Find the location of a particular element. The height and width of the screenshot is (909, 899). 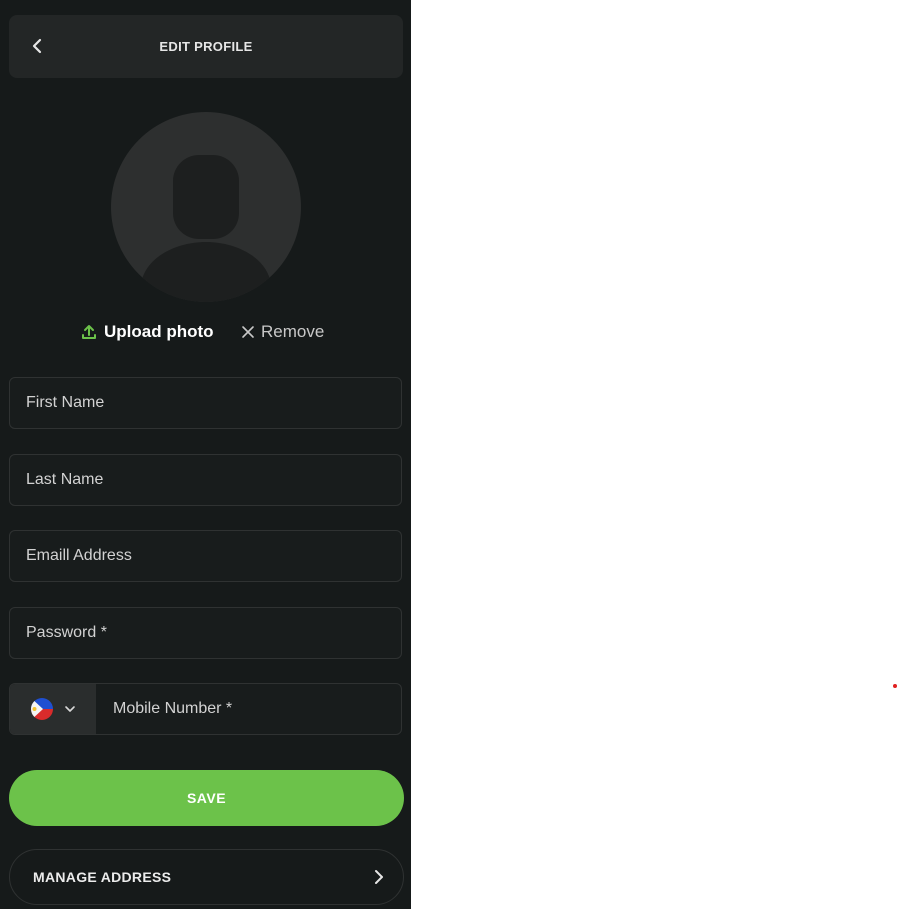

avatar is located at coordinates (206, 207).